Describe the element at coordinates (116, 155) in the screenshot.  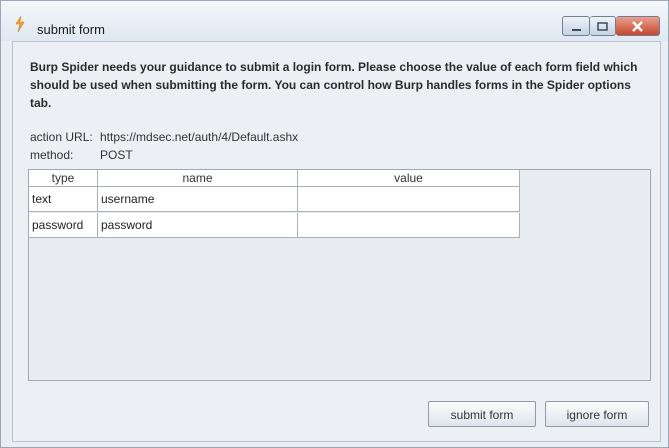
I see `method-value: POST` at that location.